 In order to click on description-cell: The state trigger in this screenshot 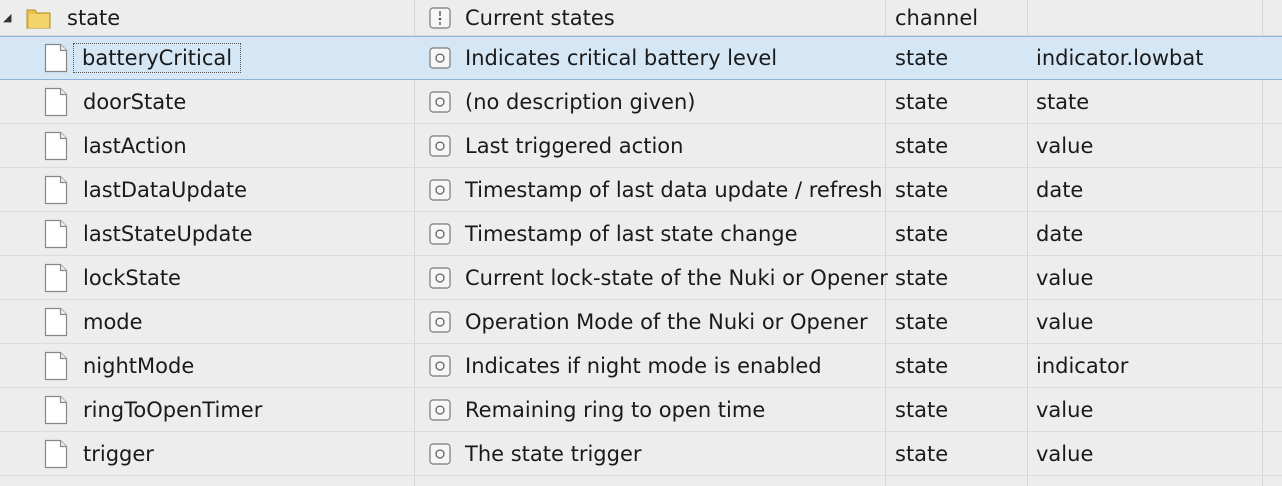, I will do `click(650, 453)`.